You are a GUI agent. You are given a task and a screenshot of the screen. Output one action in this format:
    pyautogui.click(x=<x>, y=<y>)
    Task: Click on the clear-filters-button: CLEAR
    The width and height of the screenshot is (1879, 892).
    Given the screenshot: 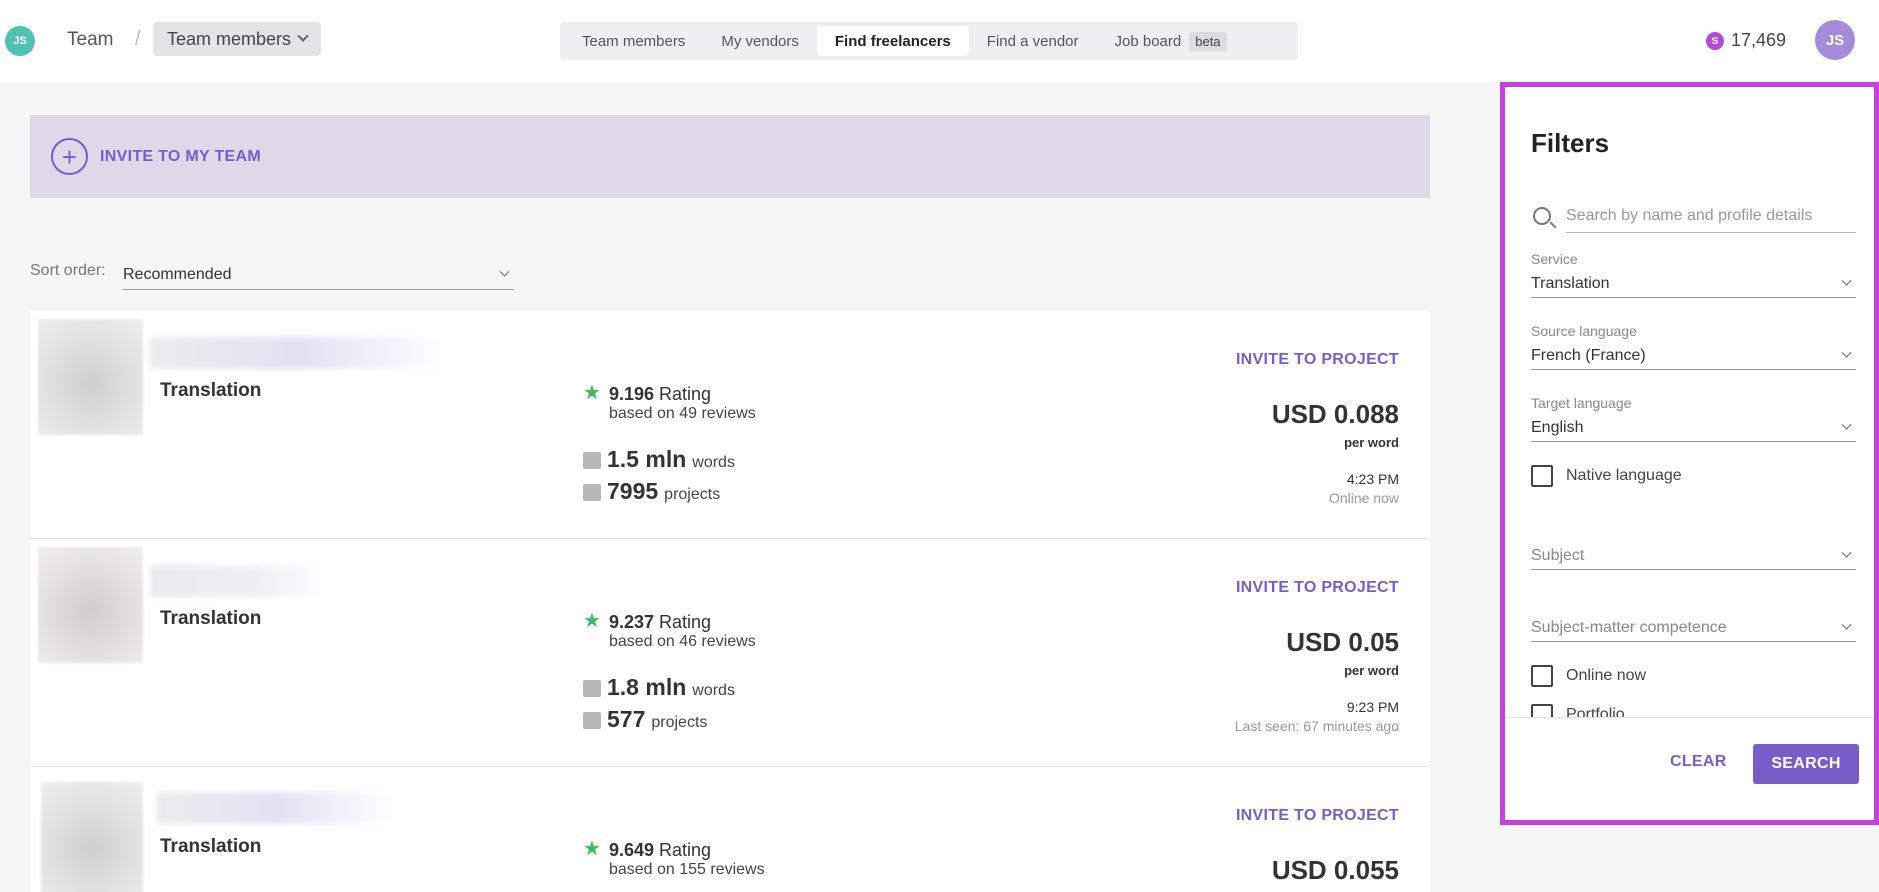 What is the action you would take?
    pyautogui.click(x=1698, y=762)
    